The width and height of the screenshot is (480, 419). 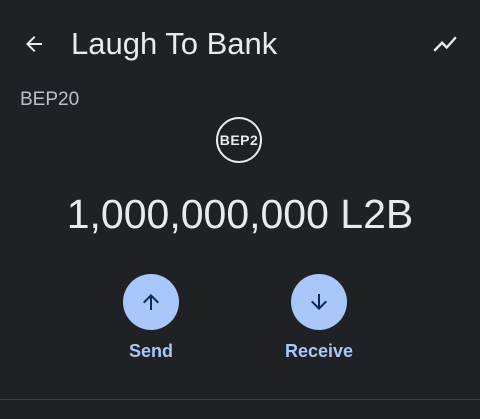 I want to click on token-balance: 1,000,000,000 L2B, so click(x=240, y=214).